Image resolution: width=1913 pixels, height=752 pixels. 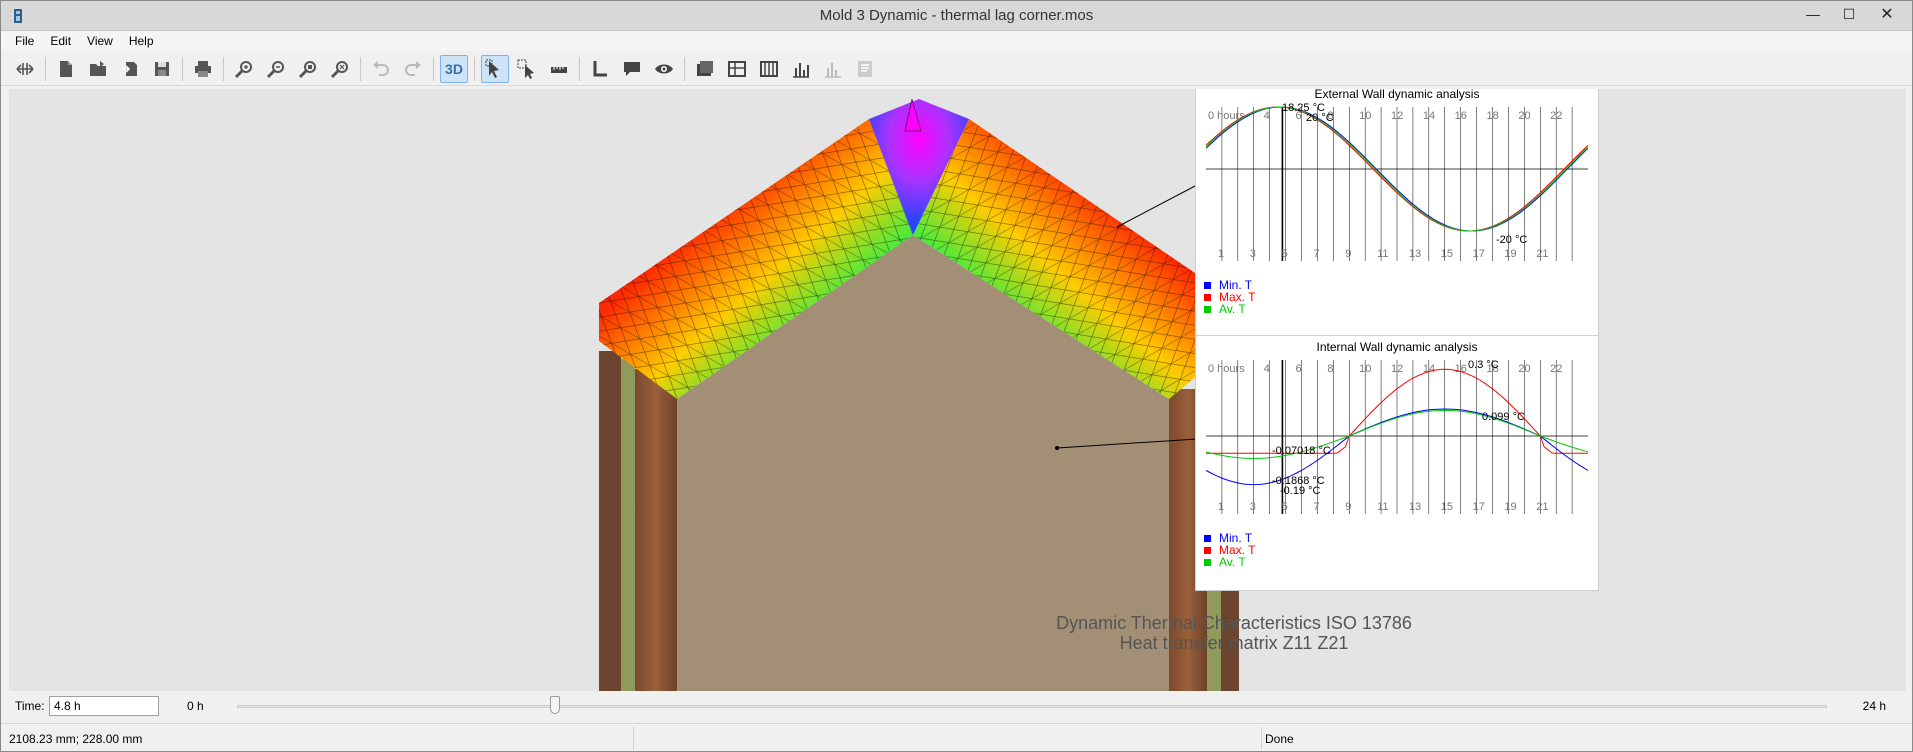 I want to click on time-control: Time: 0 h 24 h, so click(x=956, y=706).